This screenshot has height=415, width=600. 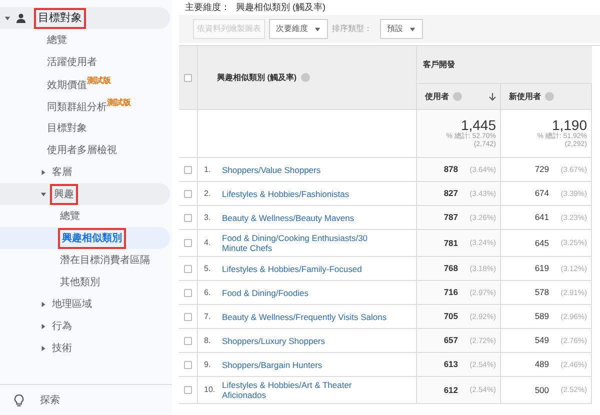 What do you see at coordinates (451, 217) in the screenshot?
I see `metric-value: 787` at bounding box center [451, 217].